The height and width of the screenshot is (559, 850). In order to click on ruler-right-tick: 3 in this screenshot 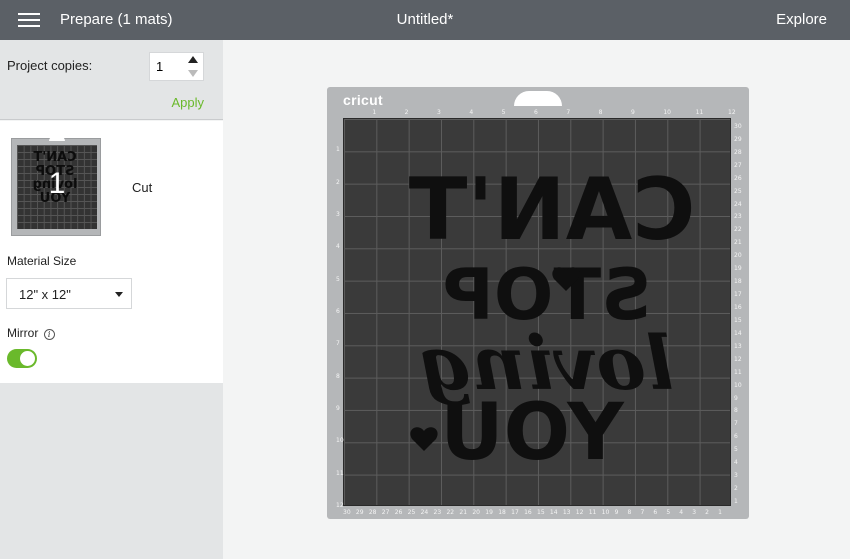, I will do `click(736, 476)`.